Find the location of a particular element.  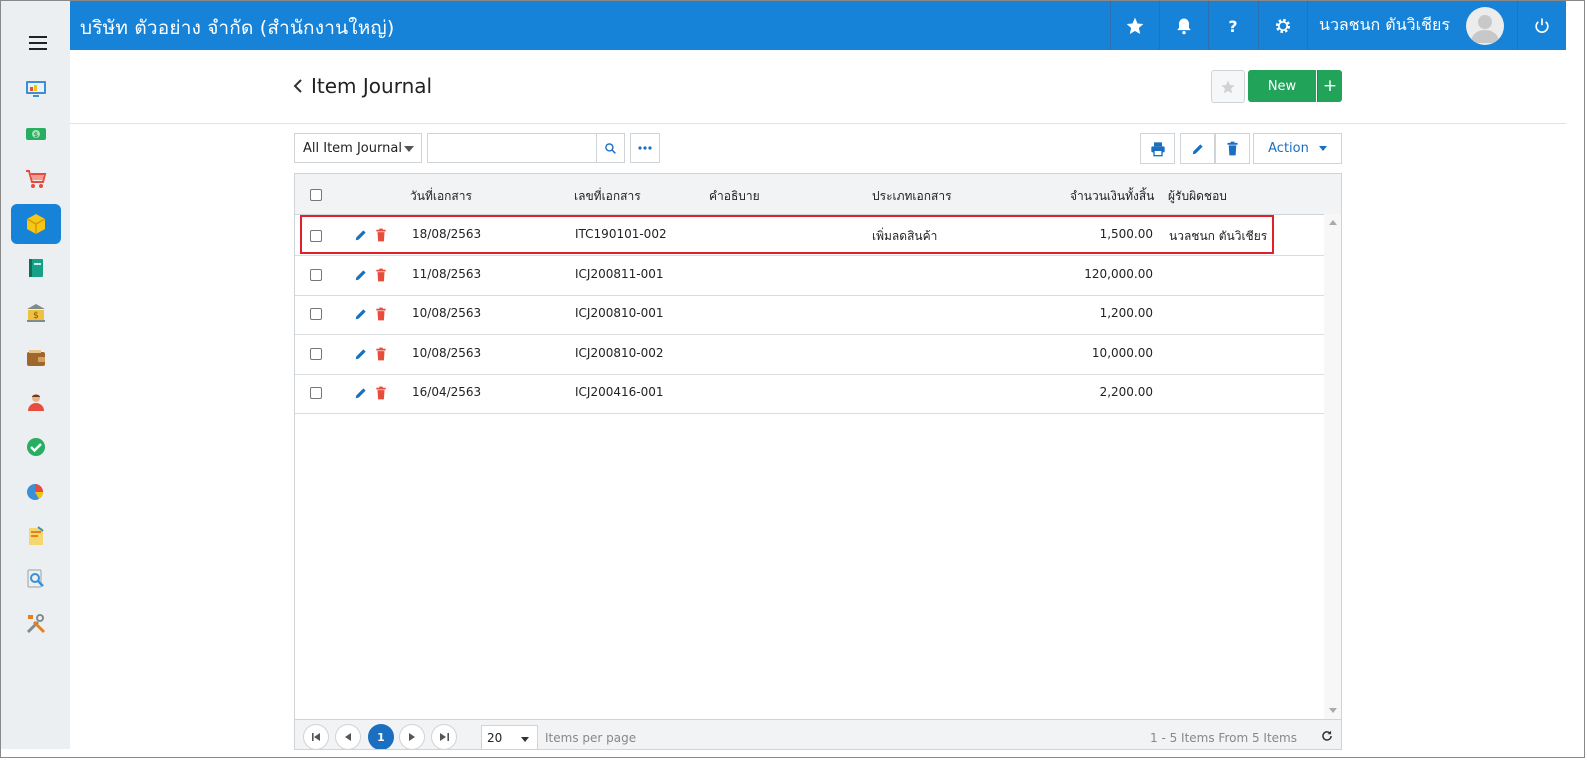

cell-date: 11/08/2563 is located at coordinates (447, 274).